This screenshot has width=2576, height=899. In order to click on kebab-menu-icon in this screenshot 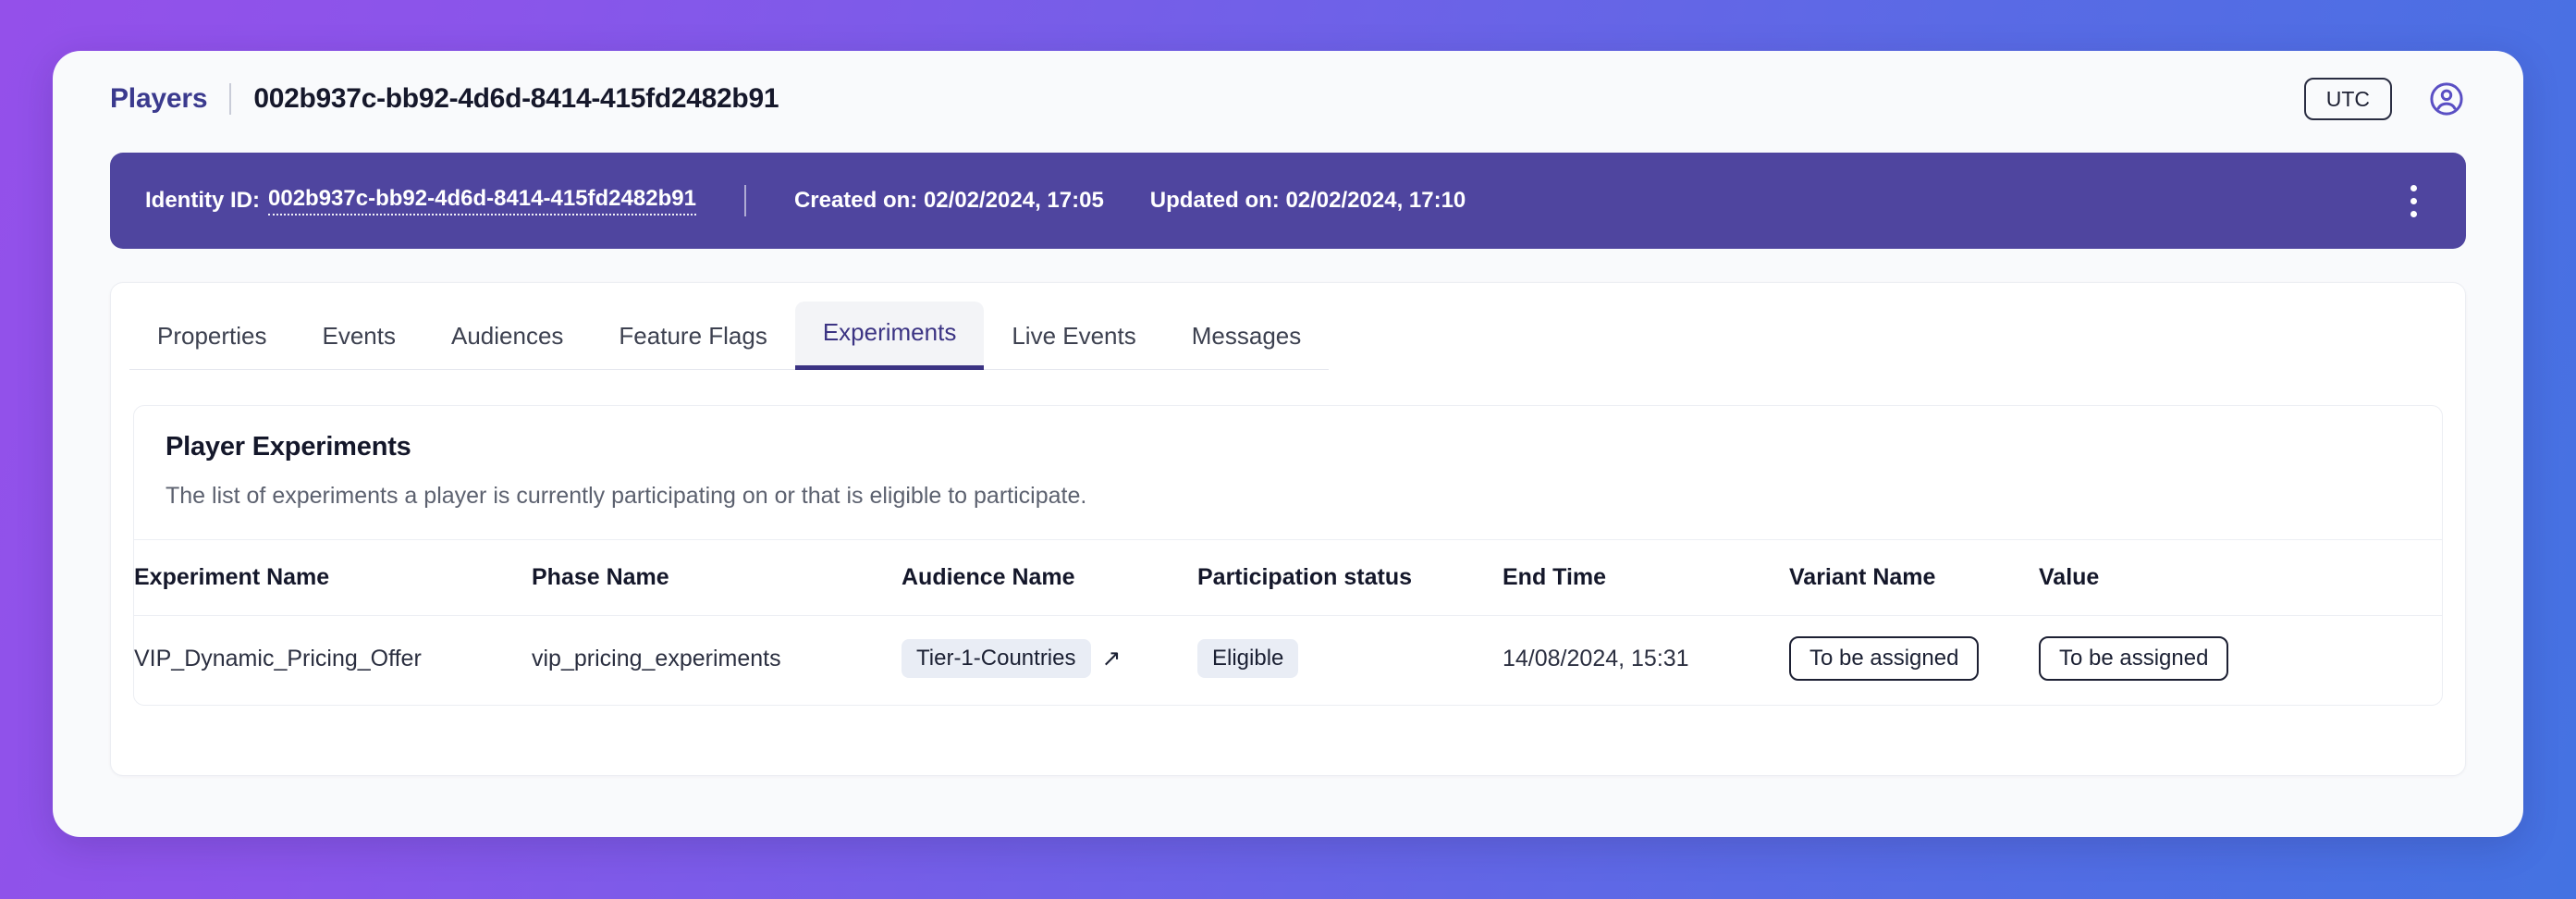, I will do `click(2413, 201)`.